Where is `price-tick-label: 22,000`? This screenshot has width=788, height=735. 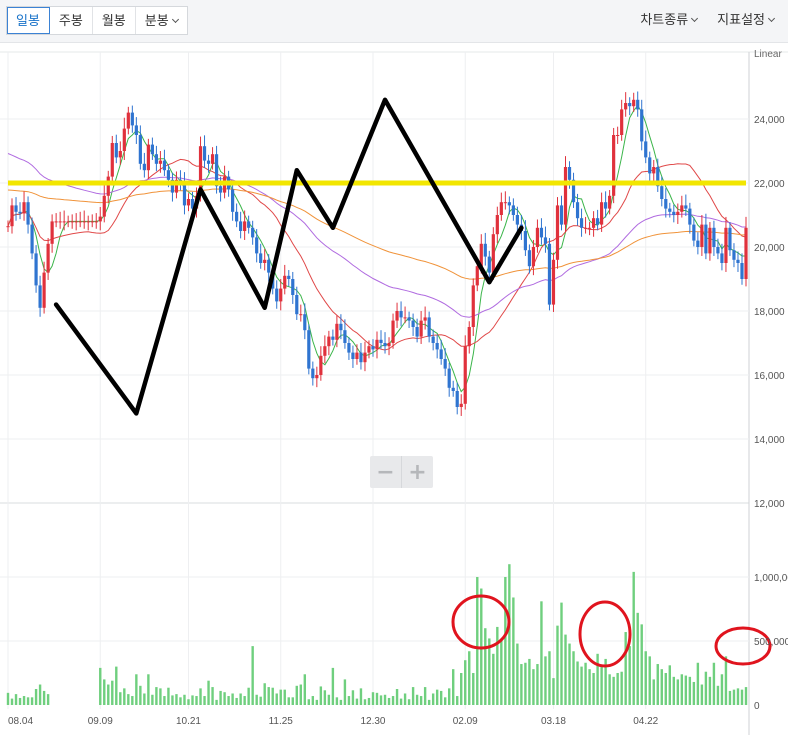
price-tick-label: 22,000 is located at coordinates (769, 184).